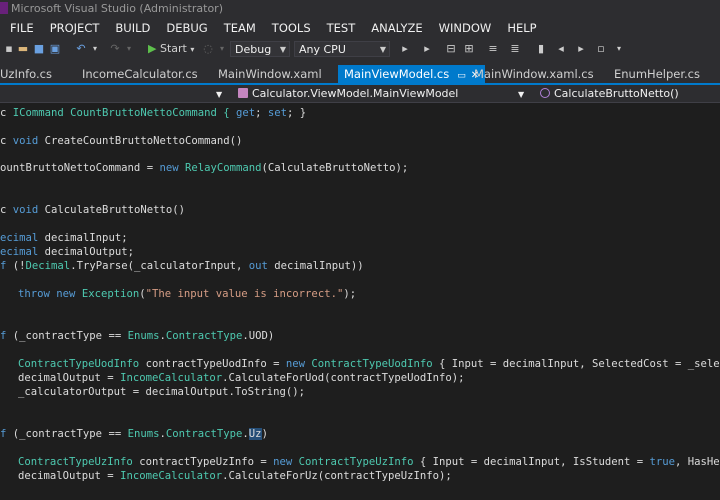  I want to click on start-label: Start, so click(173, 48).